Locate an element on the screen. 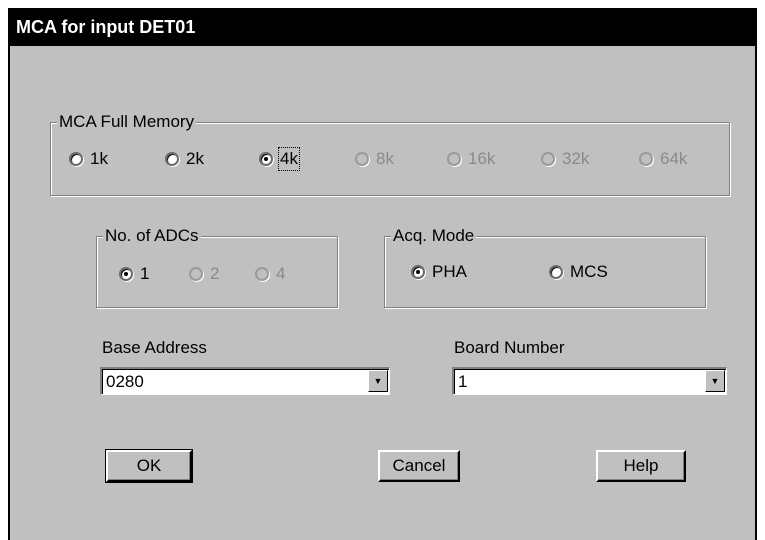  adcs-group: No. of ADCs 1 2 4 is located at coordinates (217, 267).